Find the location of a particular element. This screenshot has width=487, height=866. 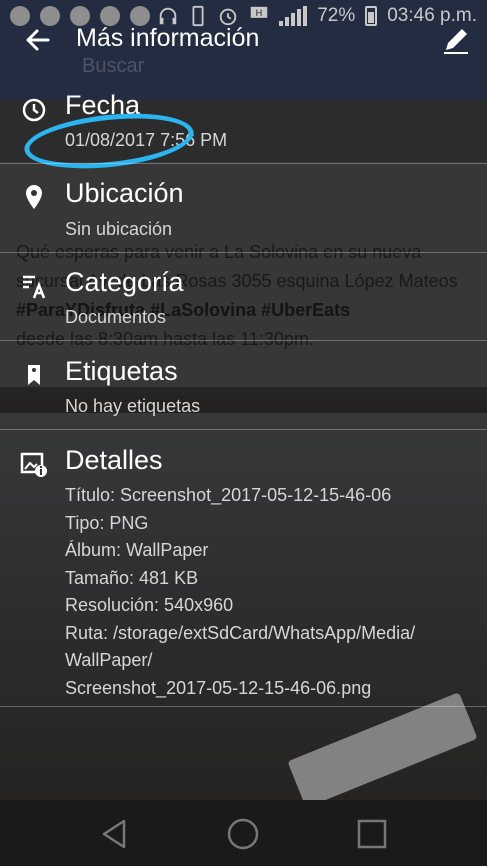

square-recents-icon is located at coordinates (372, 834).